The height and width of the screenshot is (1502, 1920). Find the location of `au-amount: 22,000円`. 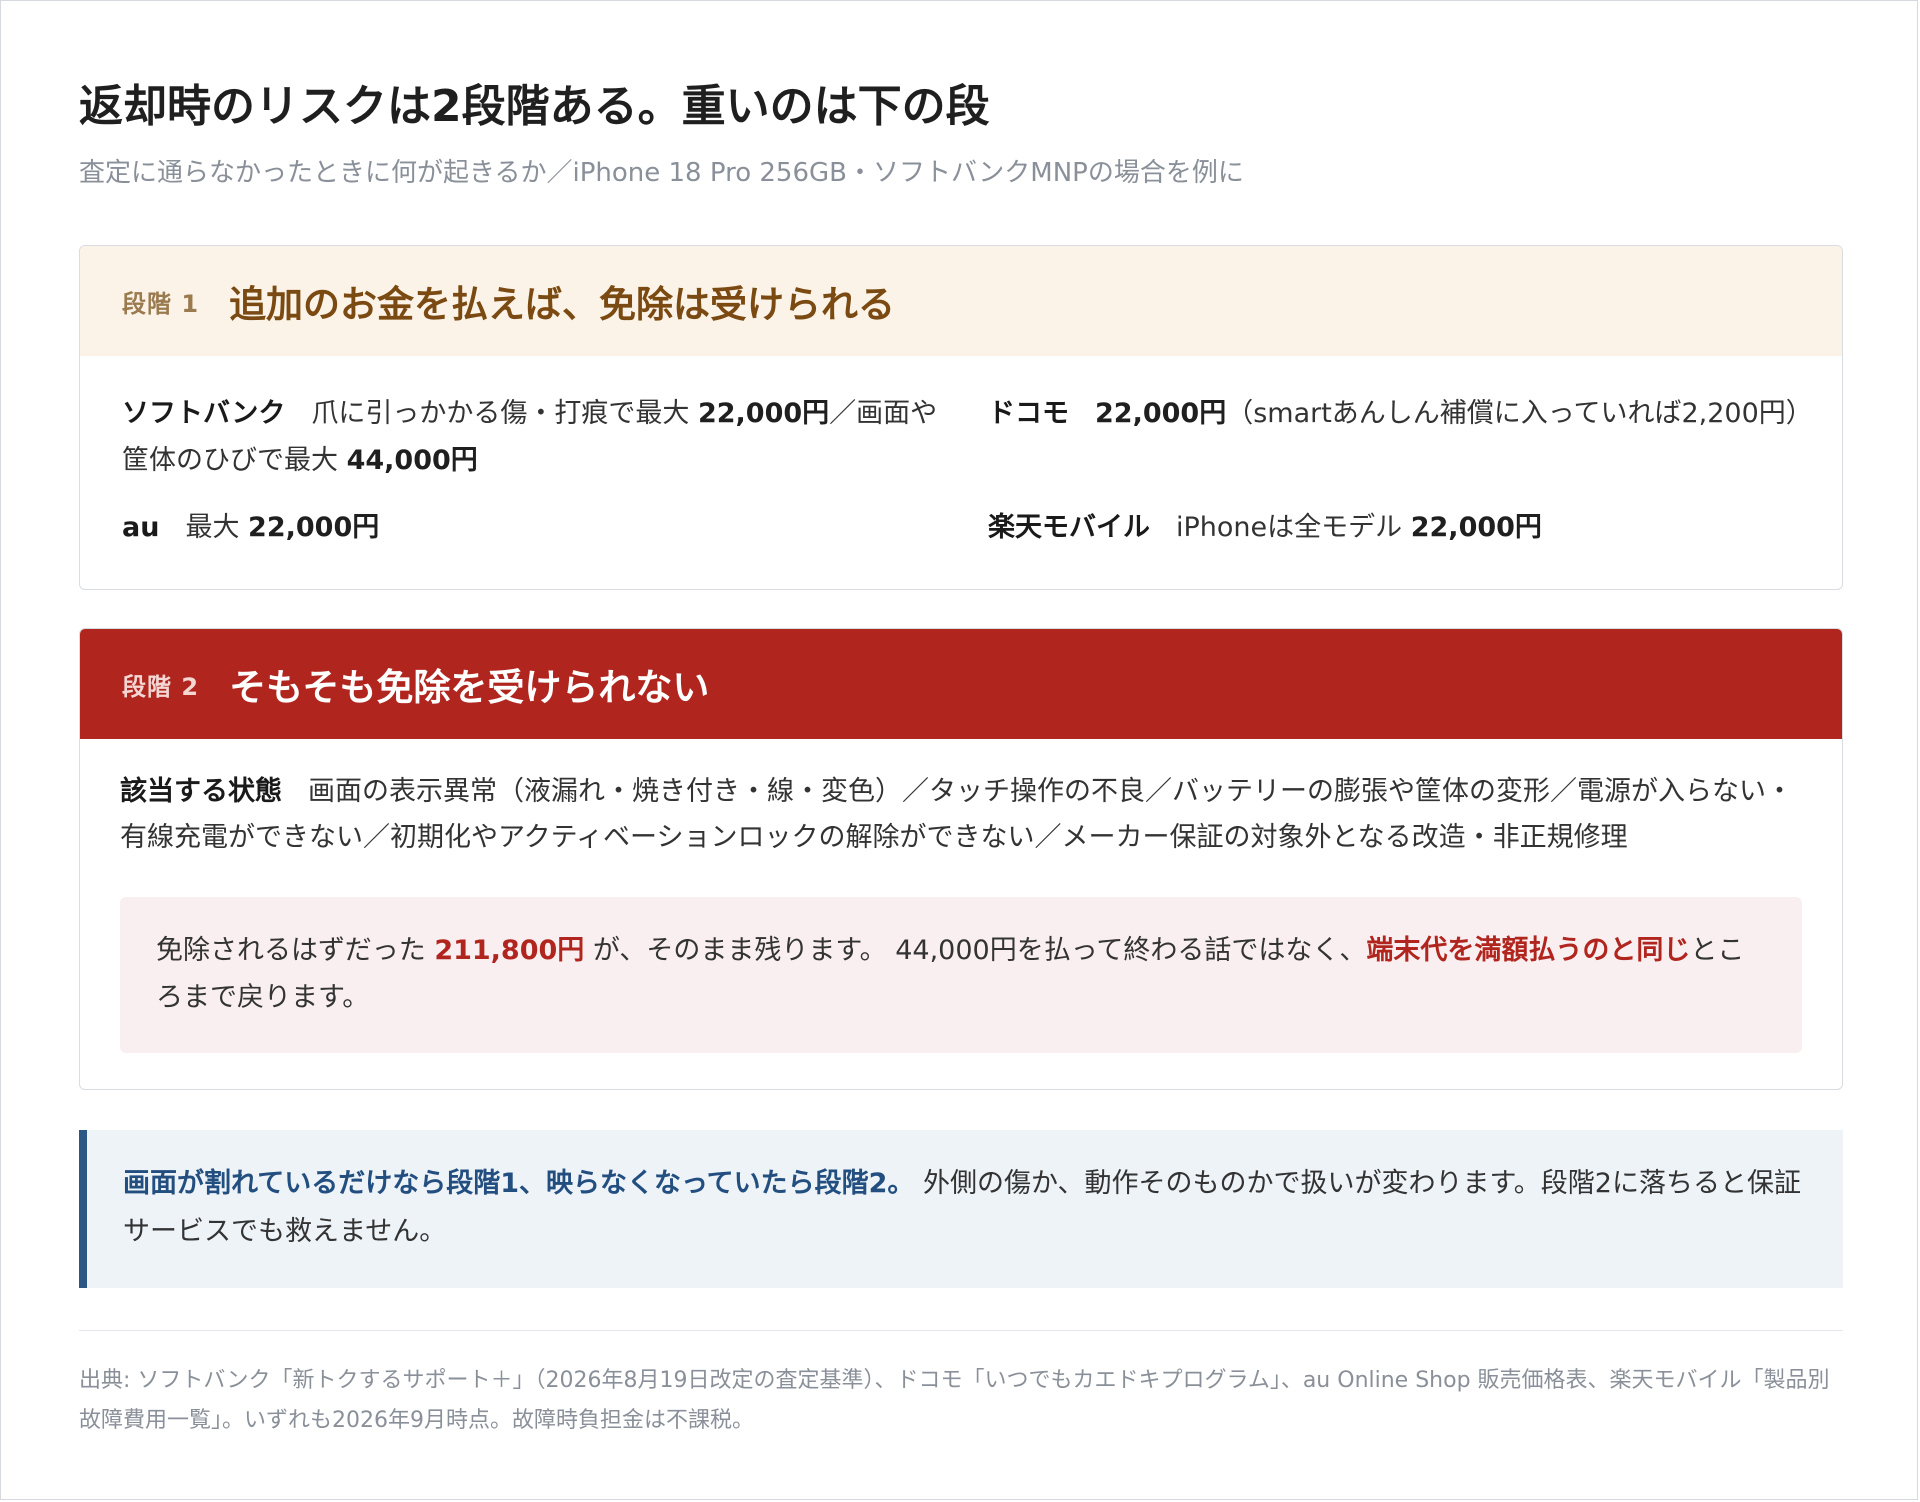

au-amount: 22,000円 is located at coordinates (314, 527).